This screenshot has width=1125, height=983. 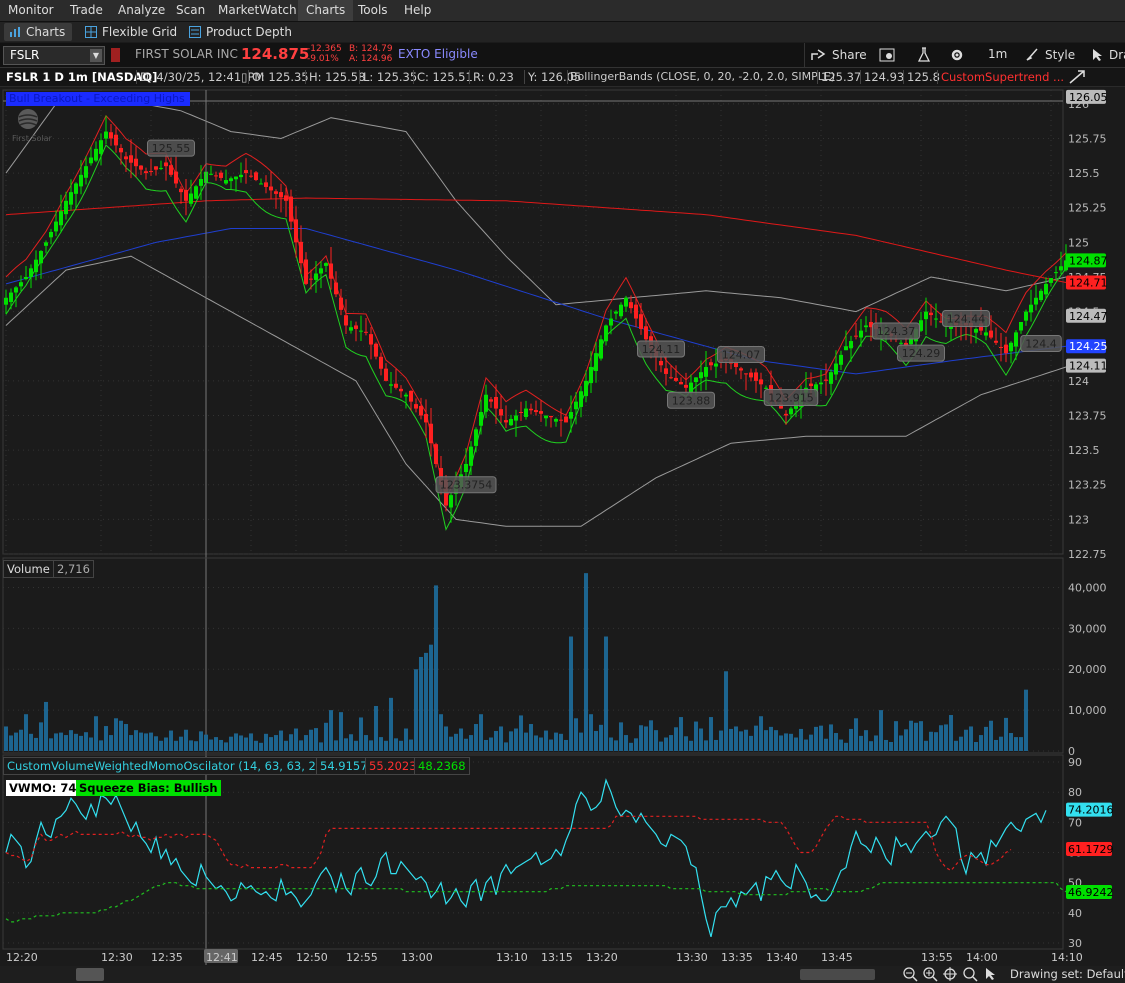 I want to click on expand-icon, so click(x=1077, y=77).